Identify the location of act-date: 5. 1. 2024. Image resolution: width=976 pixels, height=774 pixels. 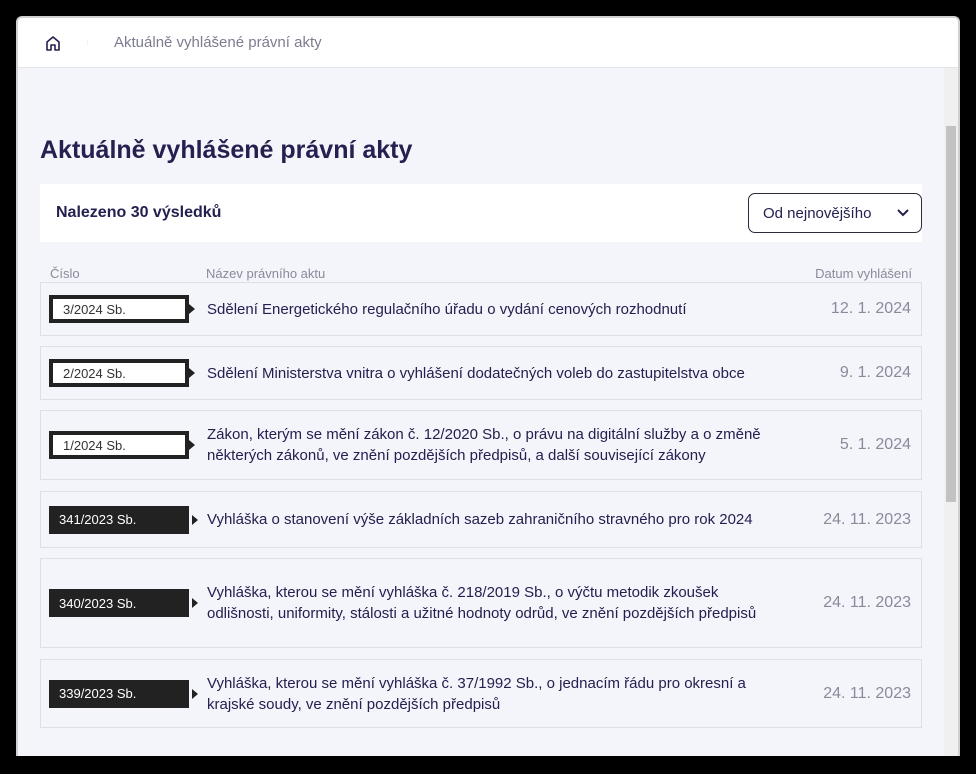
(875, 444).